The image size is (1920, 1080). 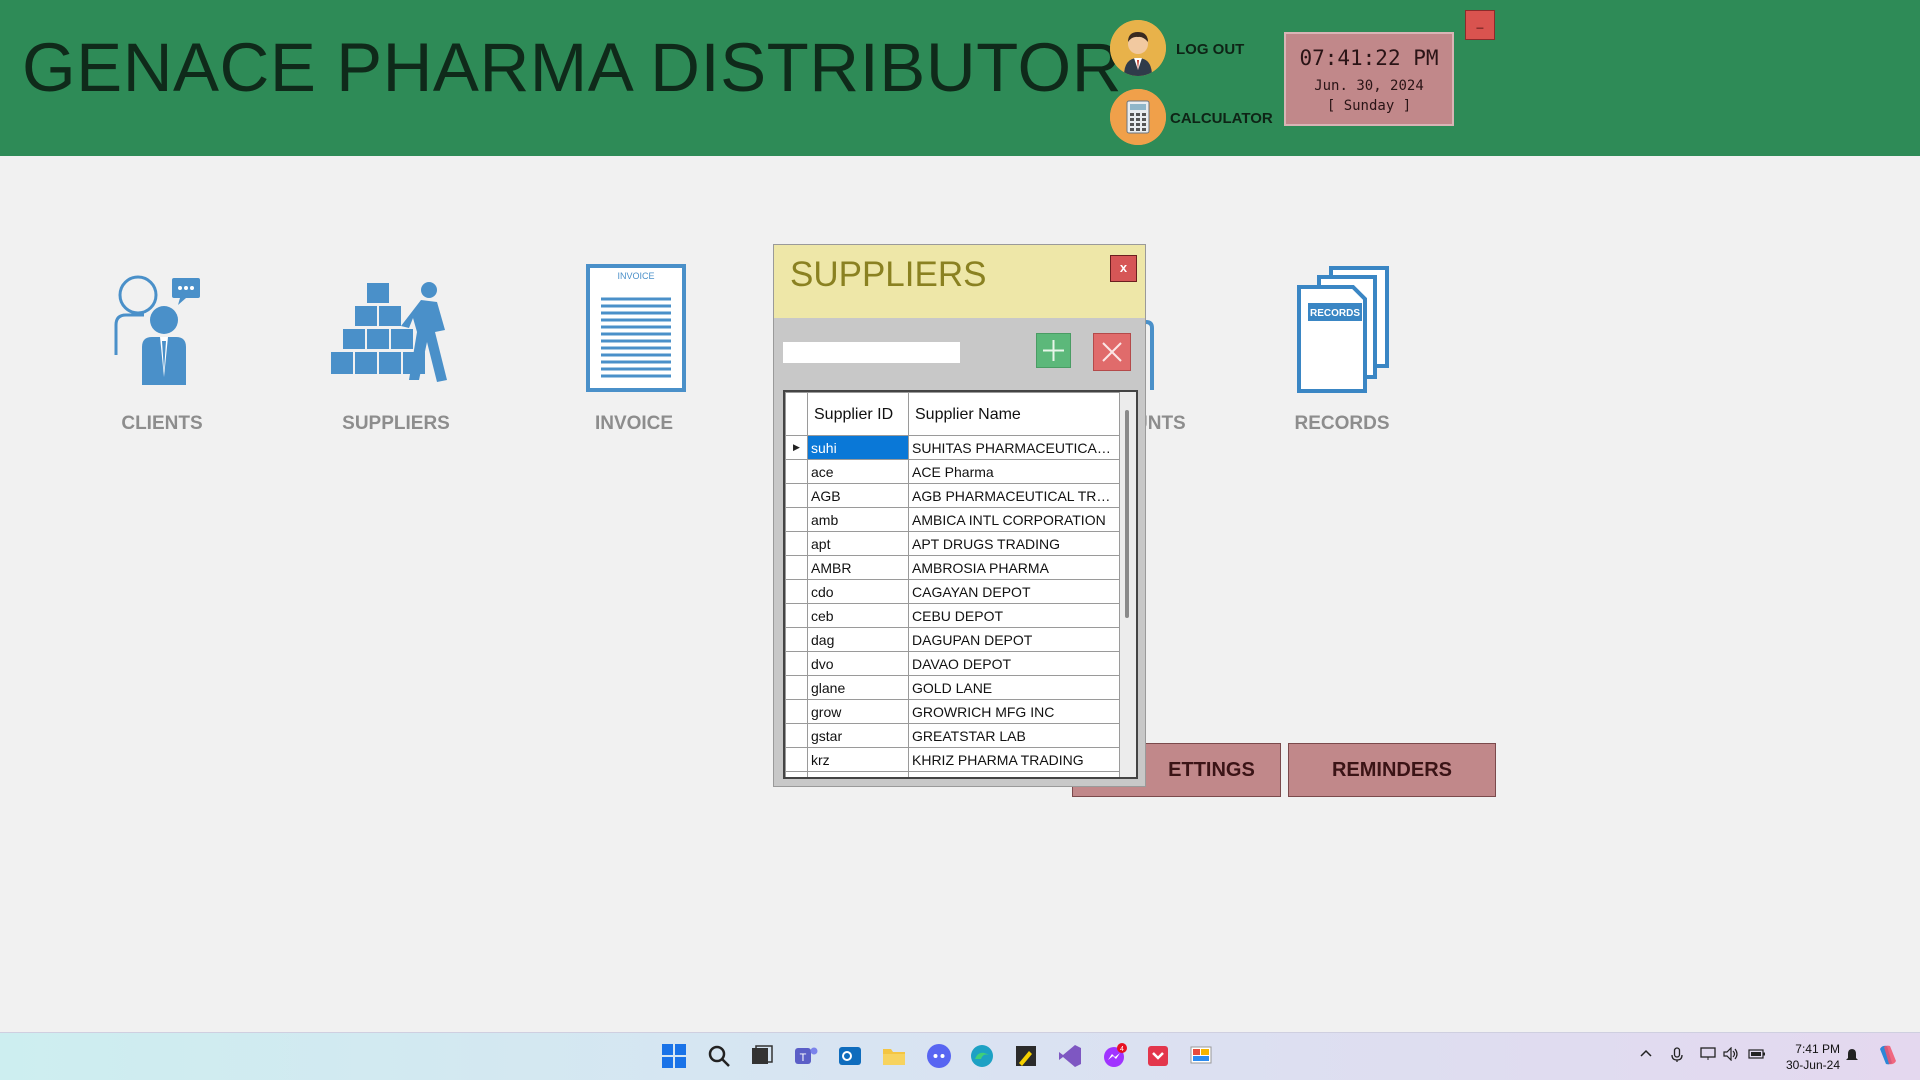 I want to click on table-row: ace ACE Pharma, so click(x=952, y=471).